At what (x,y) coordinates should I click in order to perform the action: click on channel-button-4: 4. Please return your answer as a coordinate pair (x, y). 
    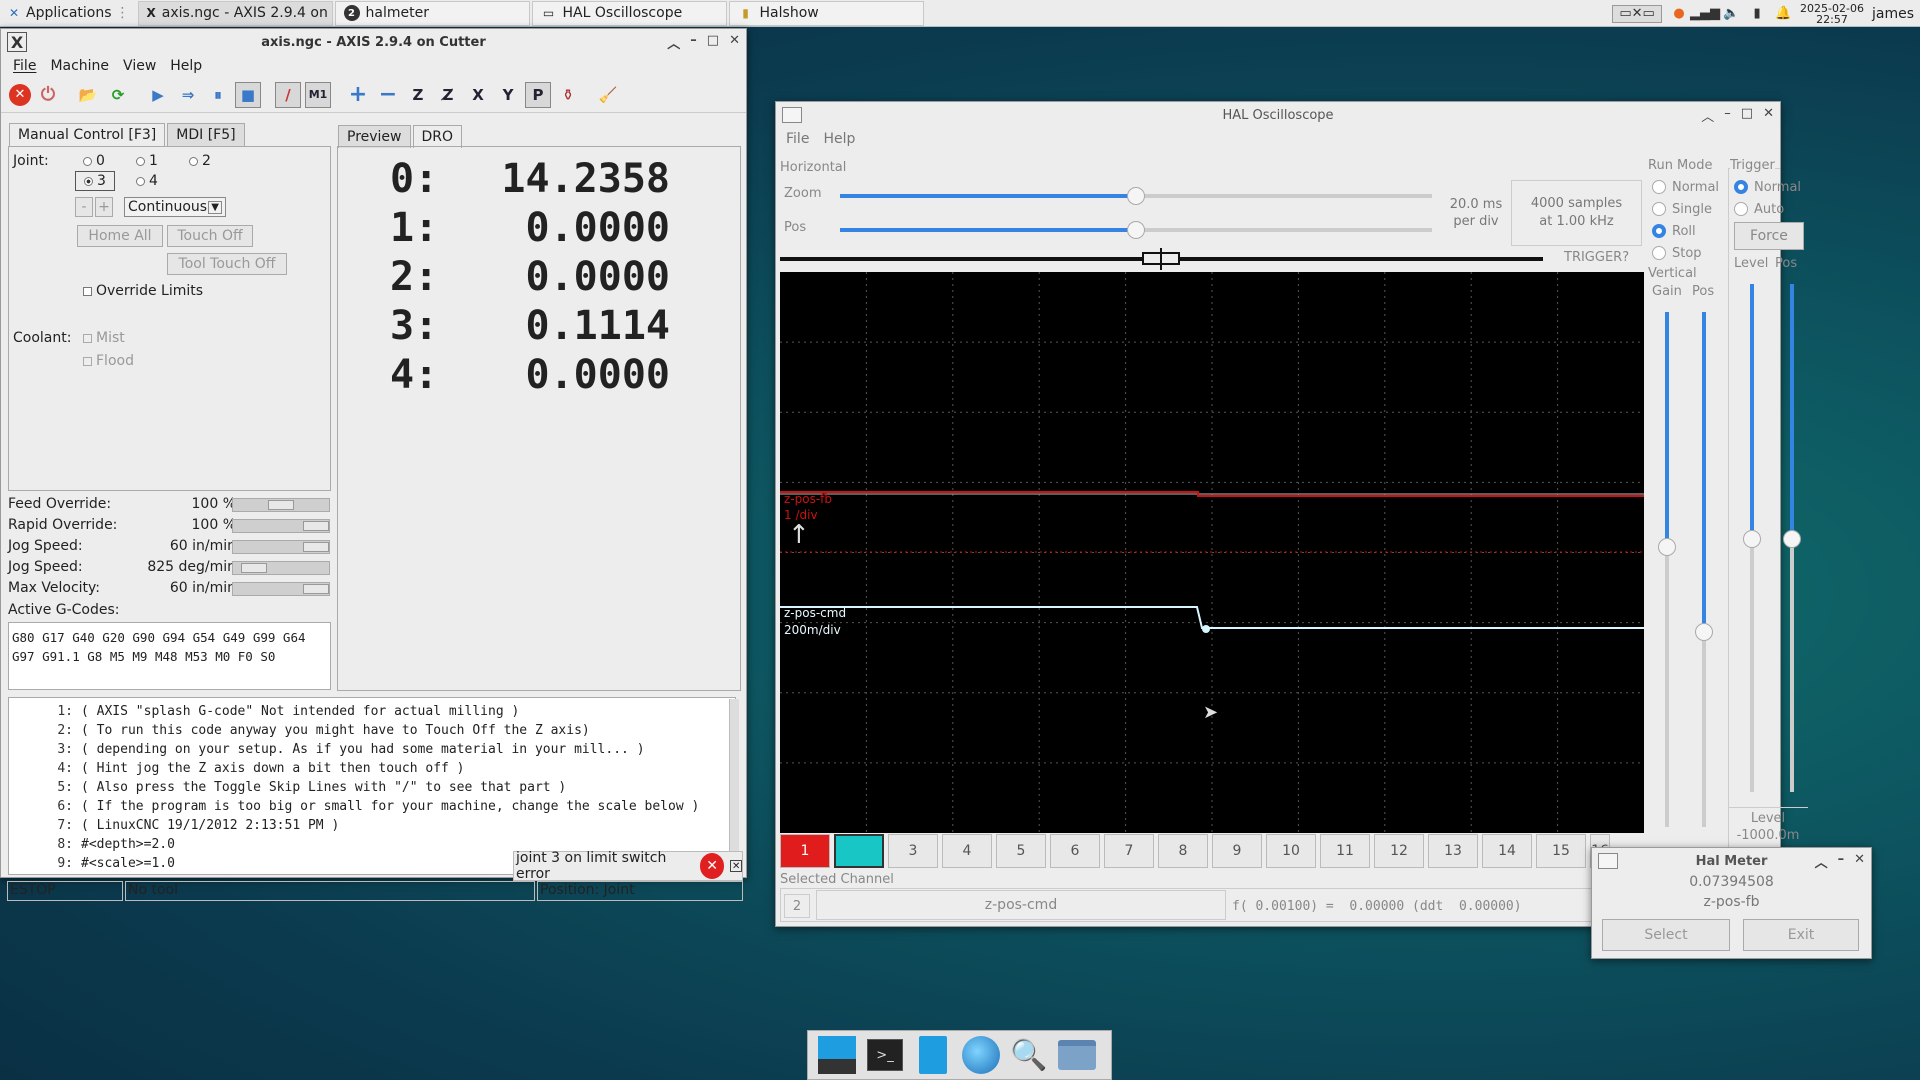
    Looking at the image, I should click on (967, 851).